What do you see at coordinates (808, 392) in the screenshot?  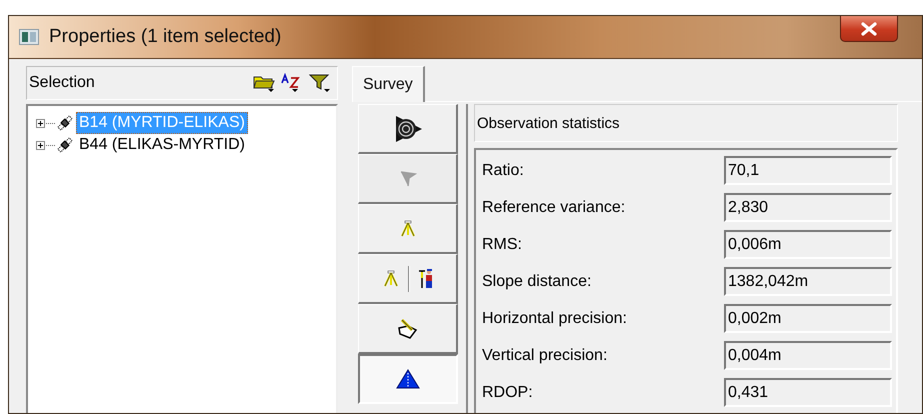 I see `value-field: 0,431` at bounding box center [808, 392].